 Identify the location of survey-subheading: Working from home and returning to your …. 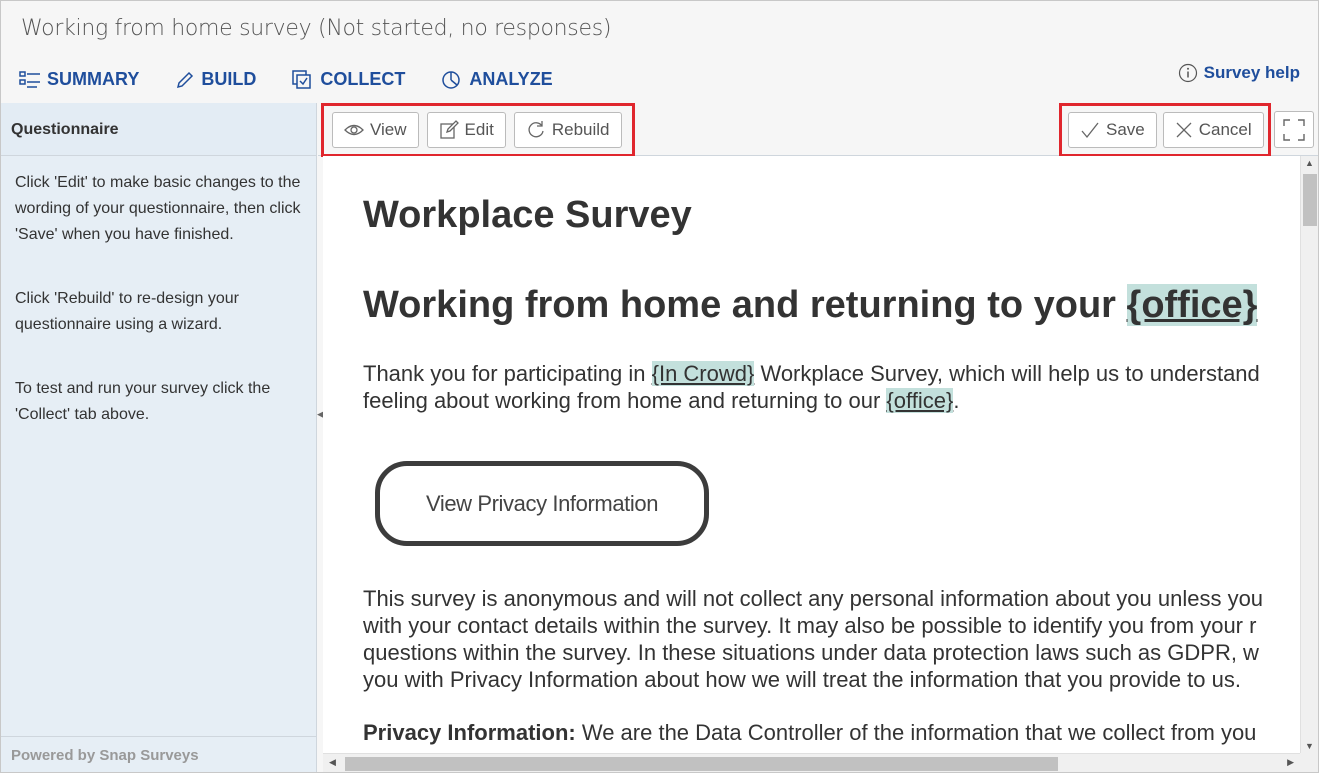
(810, 305).